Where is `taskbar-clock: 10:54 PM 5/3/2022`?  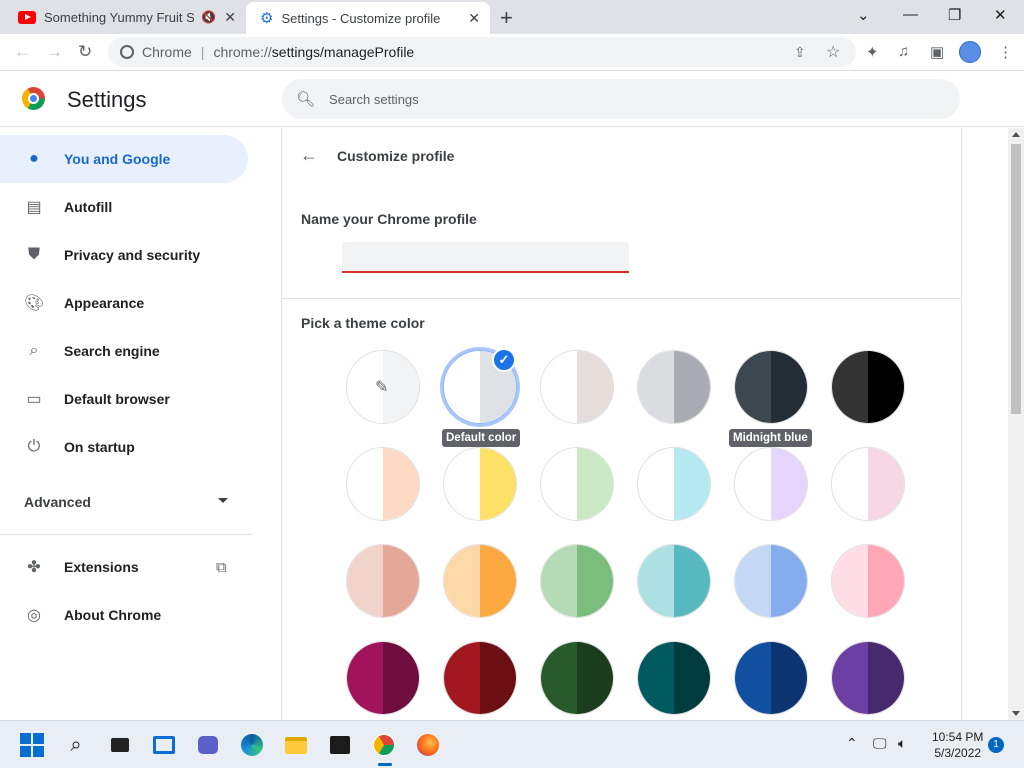 taskbar-clock: 10:54 PM 5/3/2022 is located at coordinates (957, 745).